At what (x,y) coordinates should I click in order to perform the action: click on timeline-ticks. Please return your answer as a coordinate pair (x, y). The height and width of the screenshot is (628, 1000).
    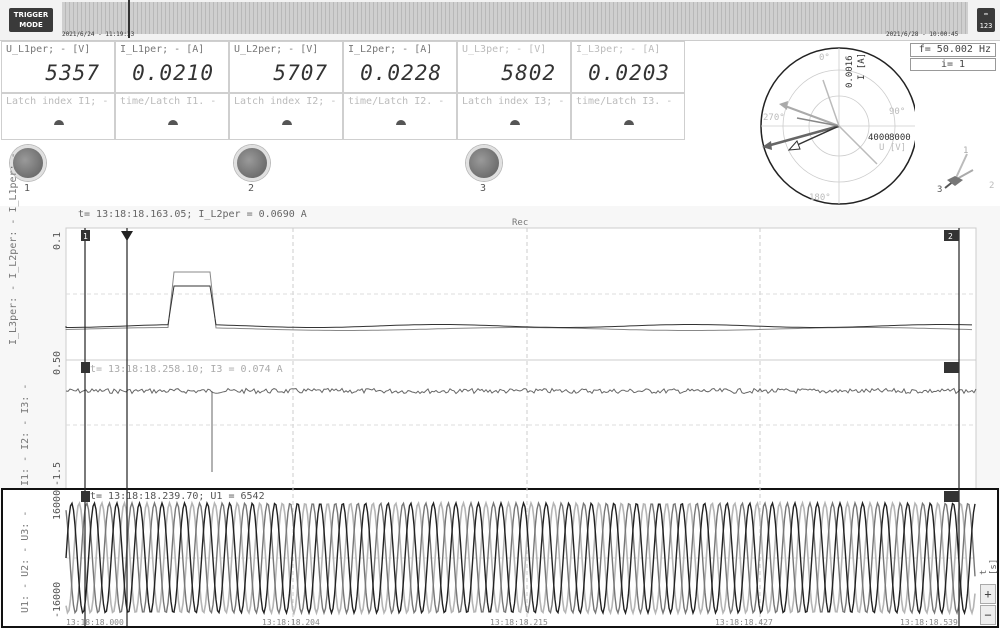
    Looking at the image, I should click on (515, 18).